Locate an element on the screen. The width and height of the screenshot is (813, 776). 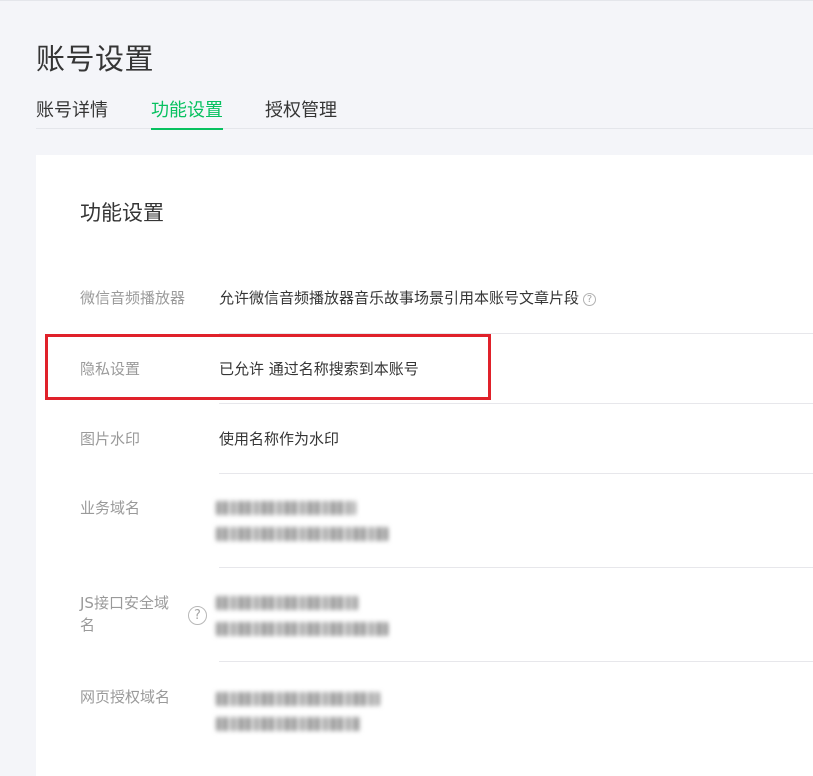
setting-row-watermark: 图片水印 使用名称作为水印 is located at coordinates (446, 439).